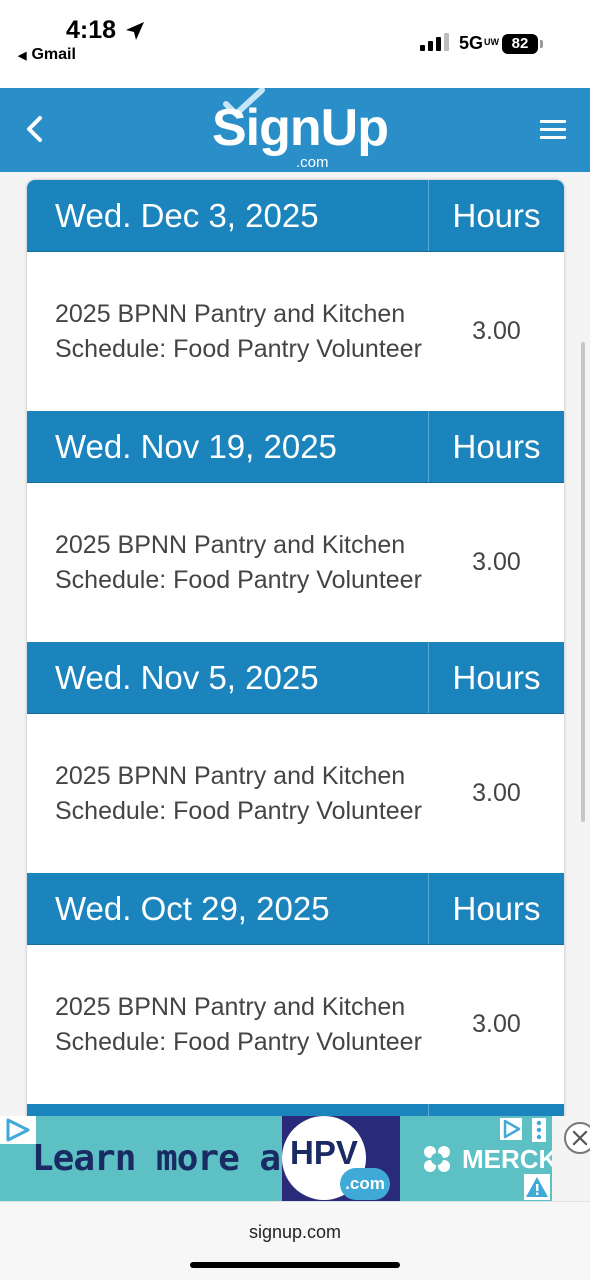 The image size is (590, 1280). Describe the element at coordinates (228, 908) in the screenshot. I see `date-label: Wed. Oct 29, 2025` at that location.